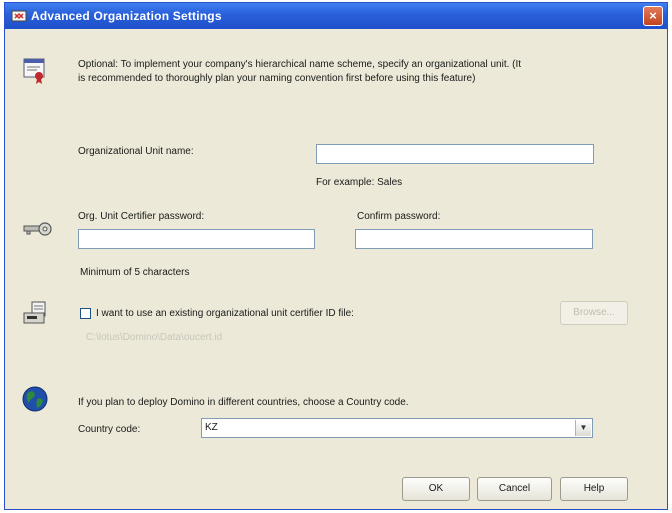  Describe the element at coordinates (34, 312) in the screenshot. I see `id-file-icon` at that location.